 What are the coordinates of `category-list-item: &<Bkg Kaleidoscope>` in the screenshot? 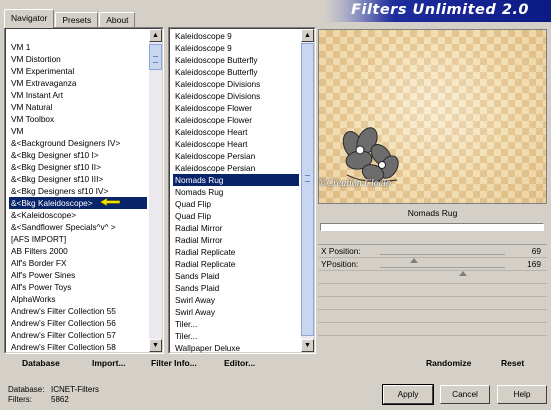 It's located at (78, 203).